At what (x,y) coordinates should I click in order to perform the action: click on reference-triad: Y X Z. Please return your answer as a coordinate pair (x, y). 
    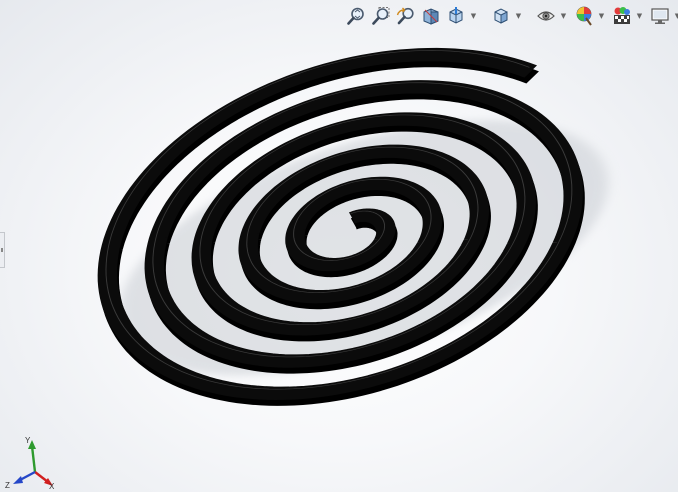
    Looking at the image, I should click on (30, 463).